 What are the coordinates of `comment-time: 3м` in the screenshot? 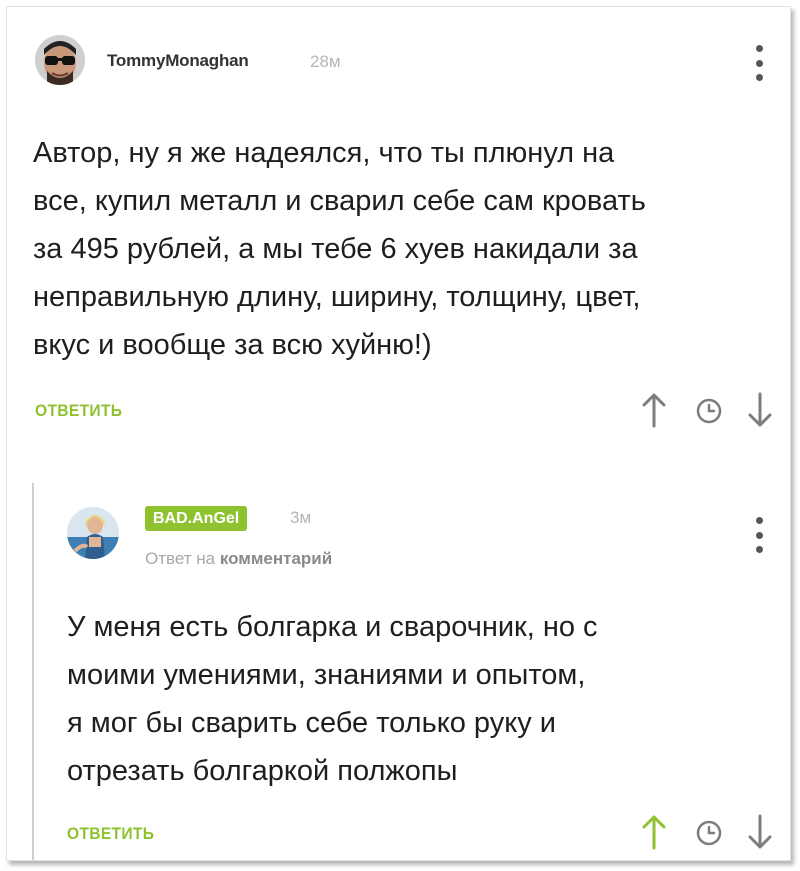 It's located at (301, 517).